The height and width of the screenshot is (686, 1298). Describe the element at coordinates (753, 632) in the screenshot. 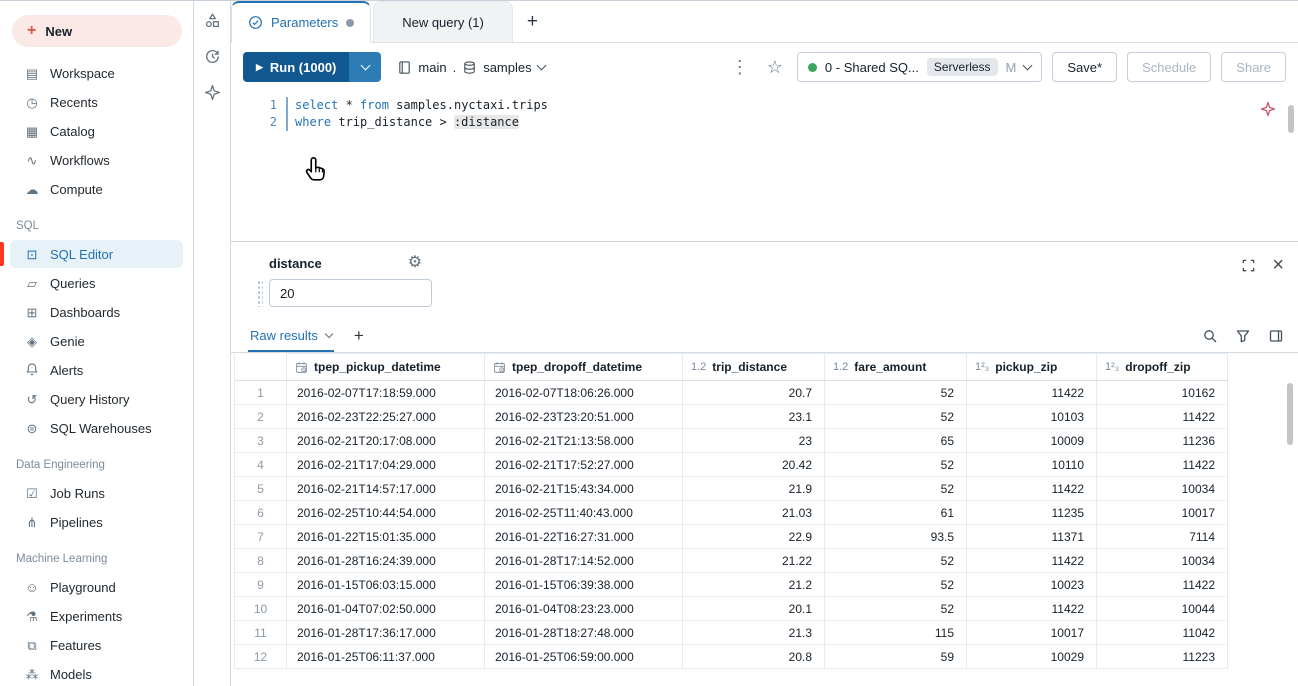

I see `table-cell: 21.3` at that location.